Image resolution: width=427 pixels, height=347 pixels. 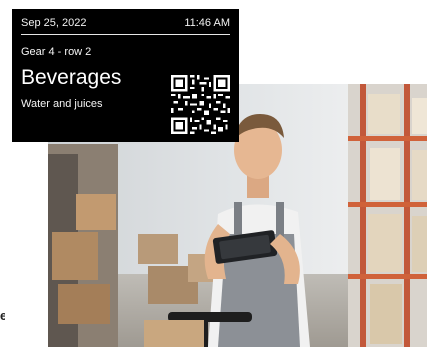 I want to click on shelf-location: Gear 4 - row 2, so click(x=56, y=52).